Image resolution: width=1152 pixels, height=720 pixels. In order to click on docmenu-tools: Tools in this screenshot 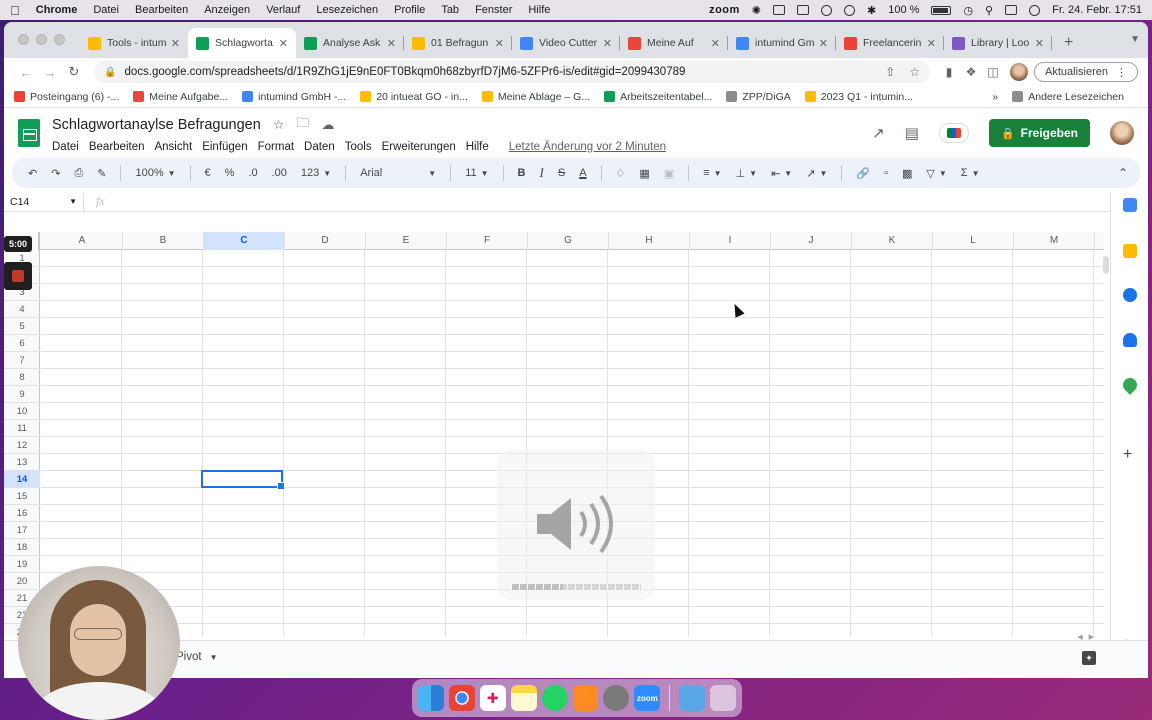, I will do `click(358, 147)`.